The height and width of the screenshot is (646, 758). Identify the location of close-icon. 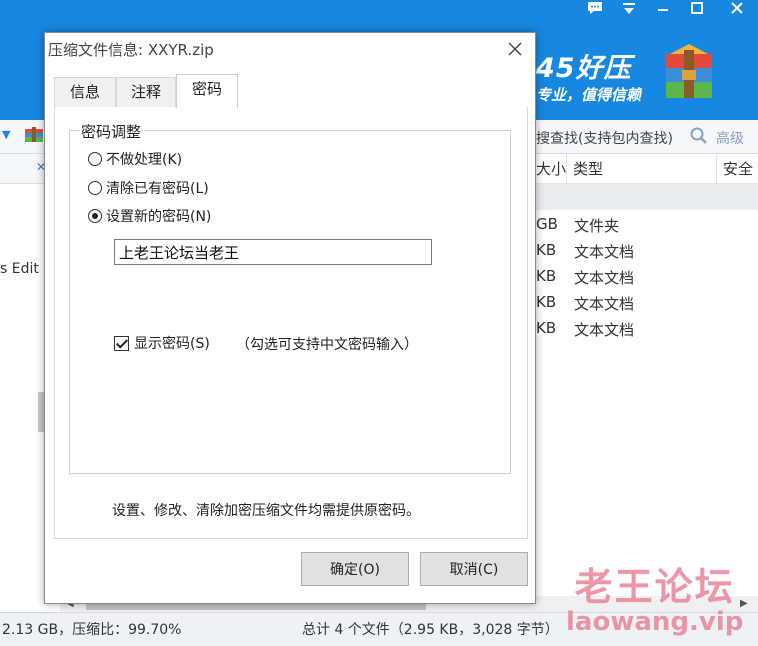
(515, 49).